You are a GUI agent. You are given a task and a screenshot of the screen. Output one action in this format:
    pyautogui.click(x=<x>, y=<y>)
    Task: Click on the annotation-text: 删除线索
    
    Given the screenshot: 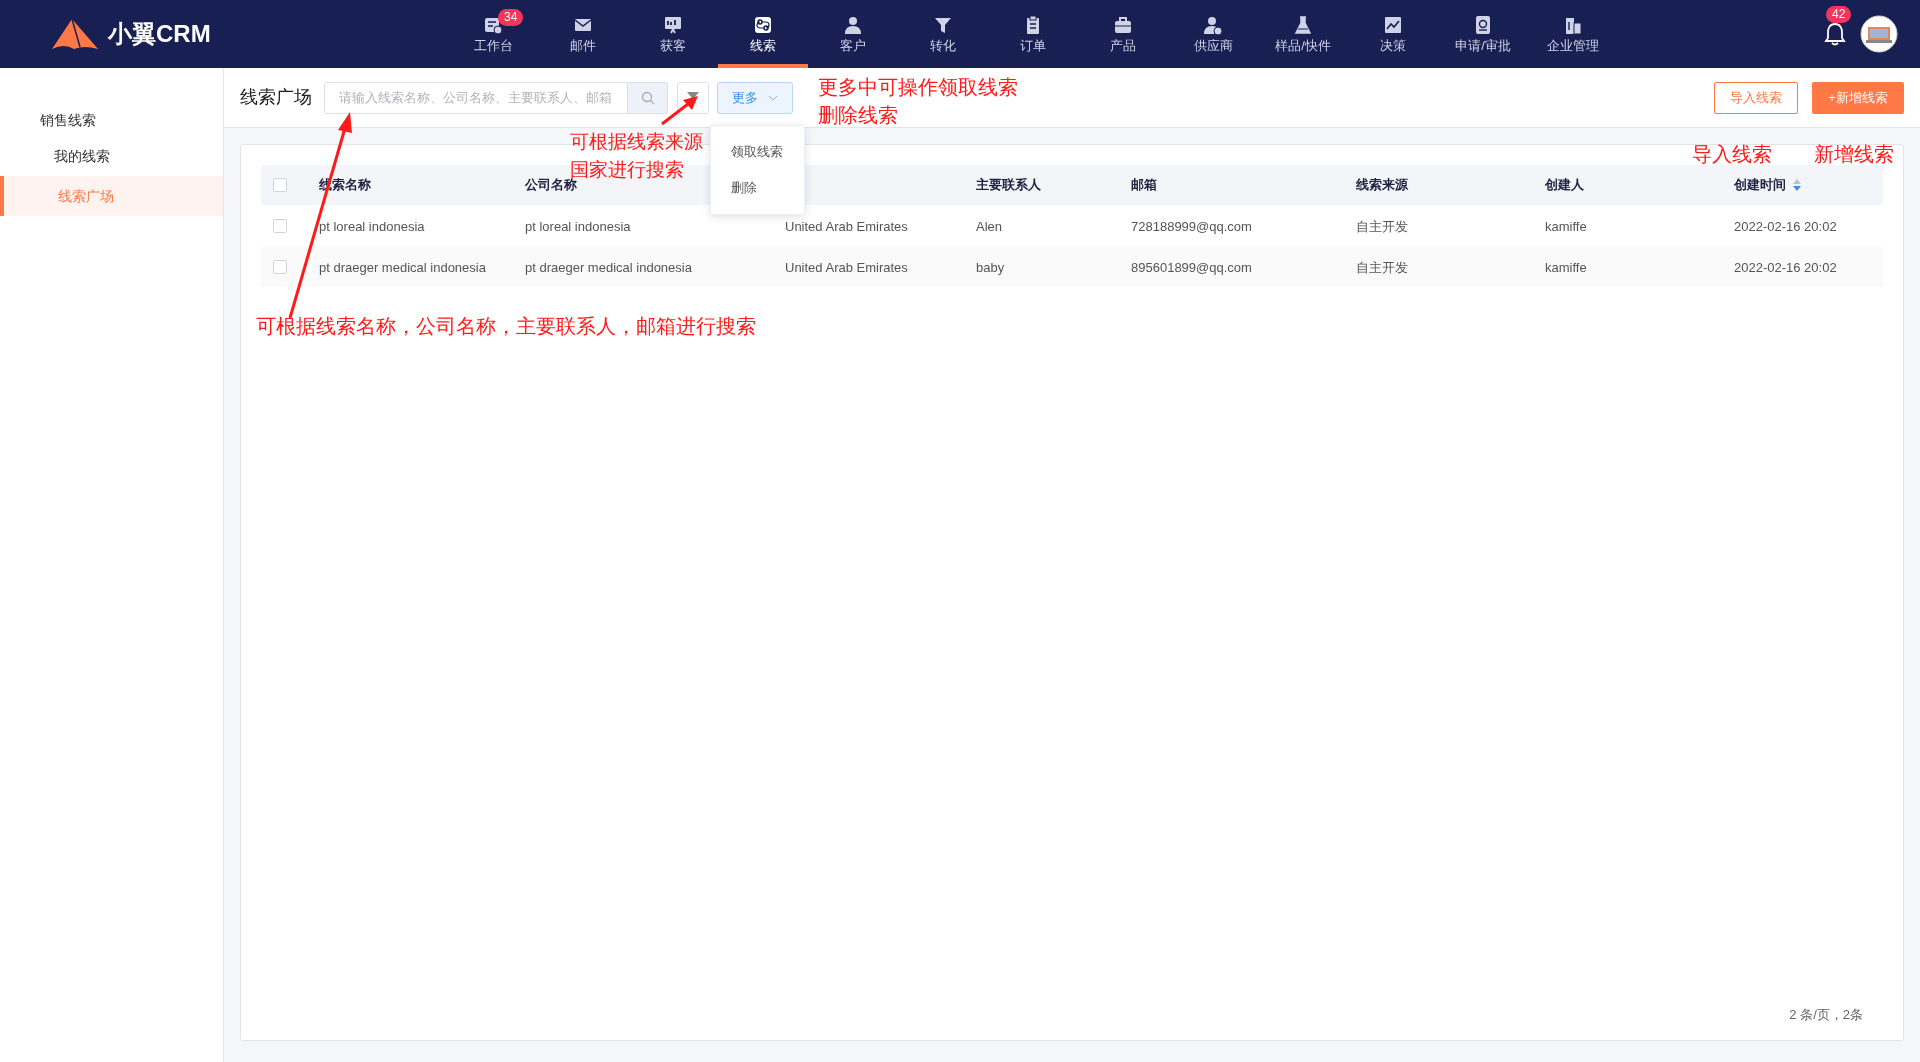 What is the action you would take?
    pyautogui.click(x=858, y=115)
    